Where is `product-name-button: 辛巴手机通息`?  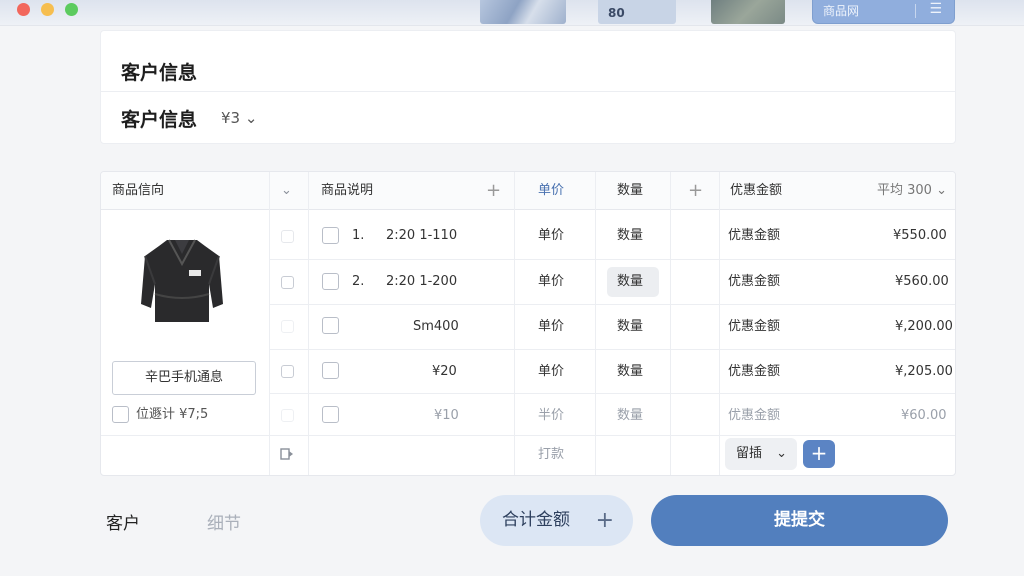
product-name-button: 辛巴手机通息 is located at coordinates (184, 378).